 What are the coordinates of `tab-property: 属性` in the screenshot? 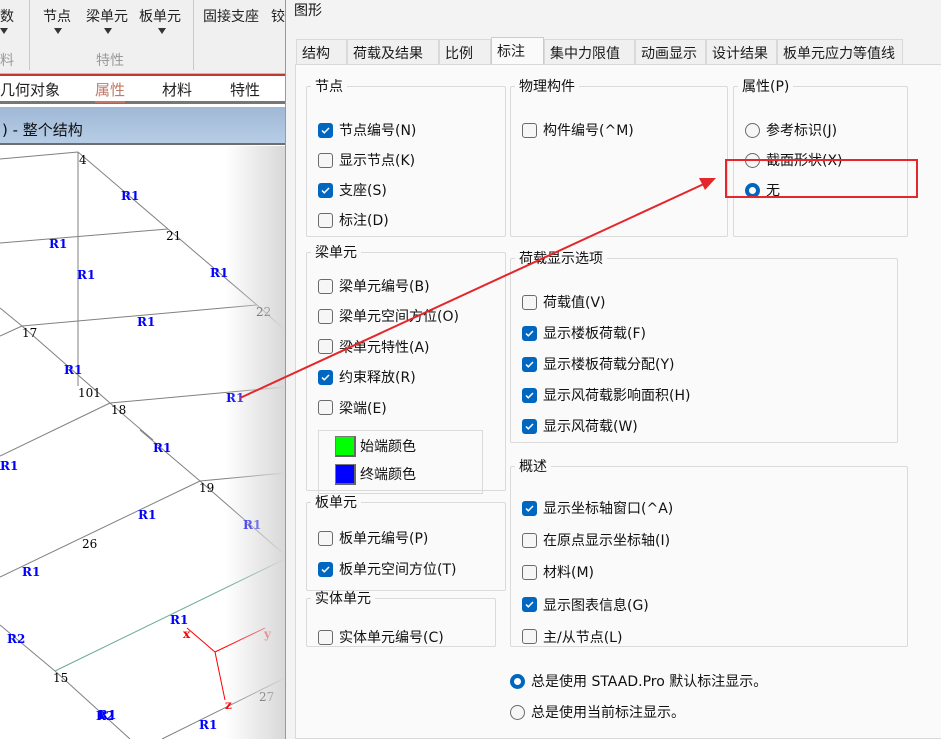 It's located at (110, 91).